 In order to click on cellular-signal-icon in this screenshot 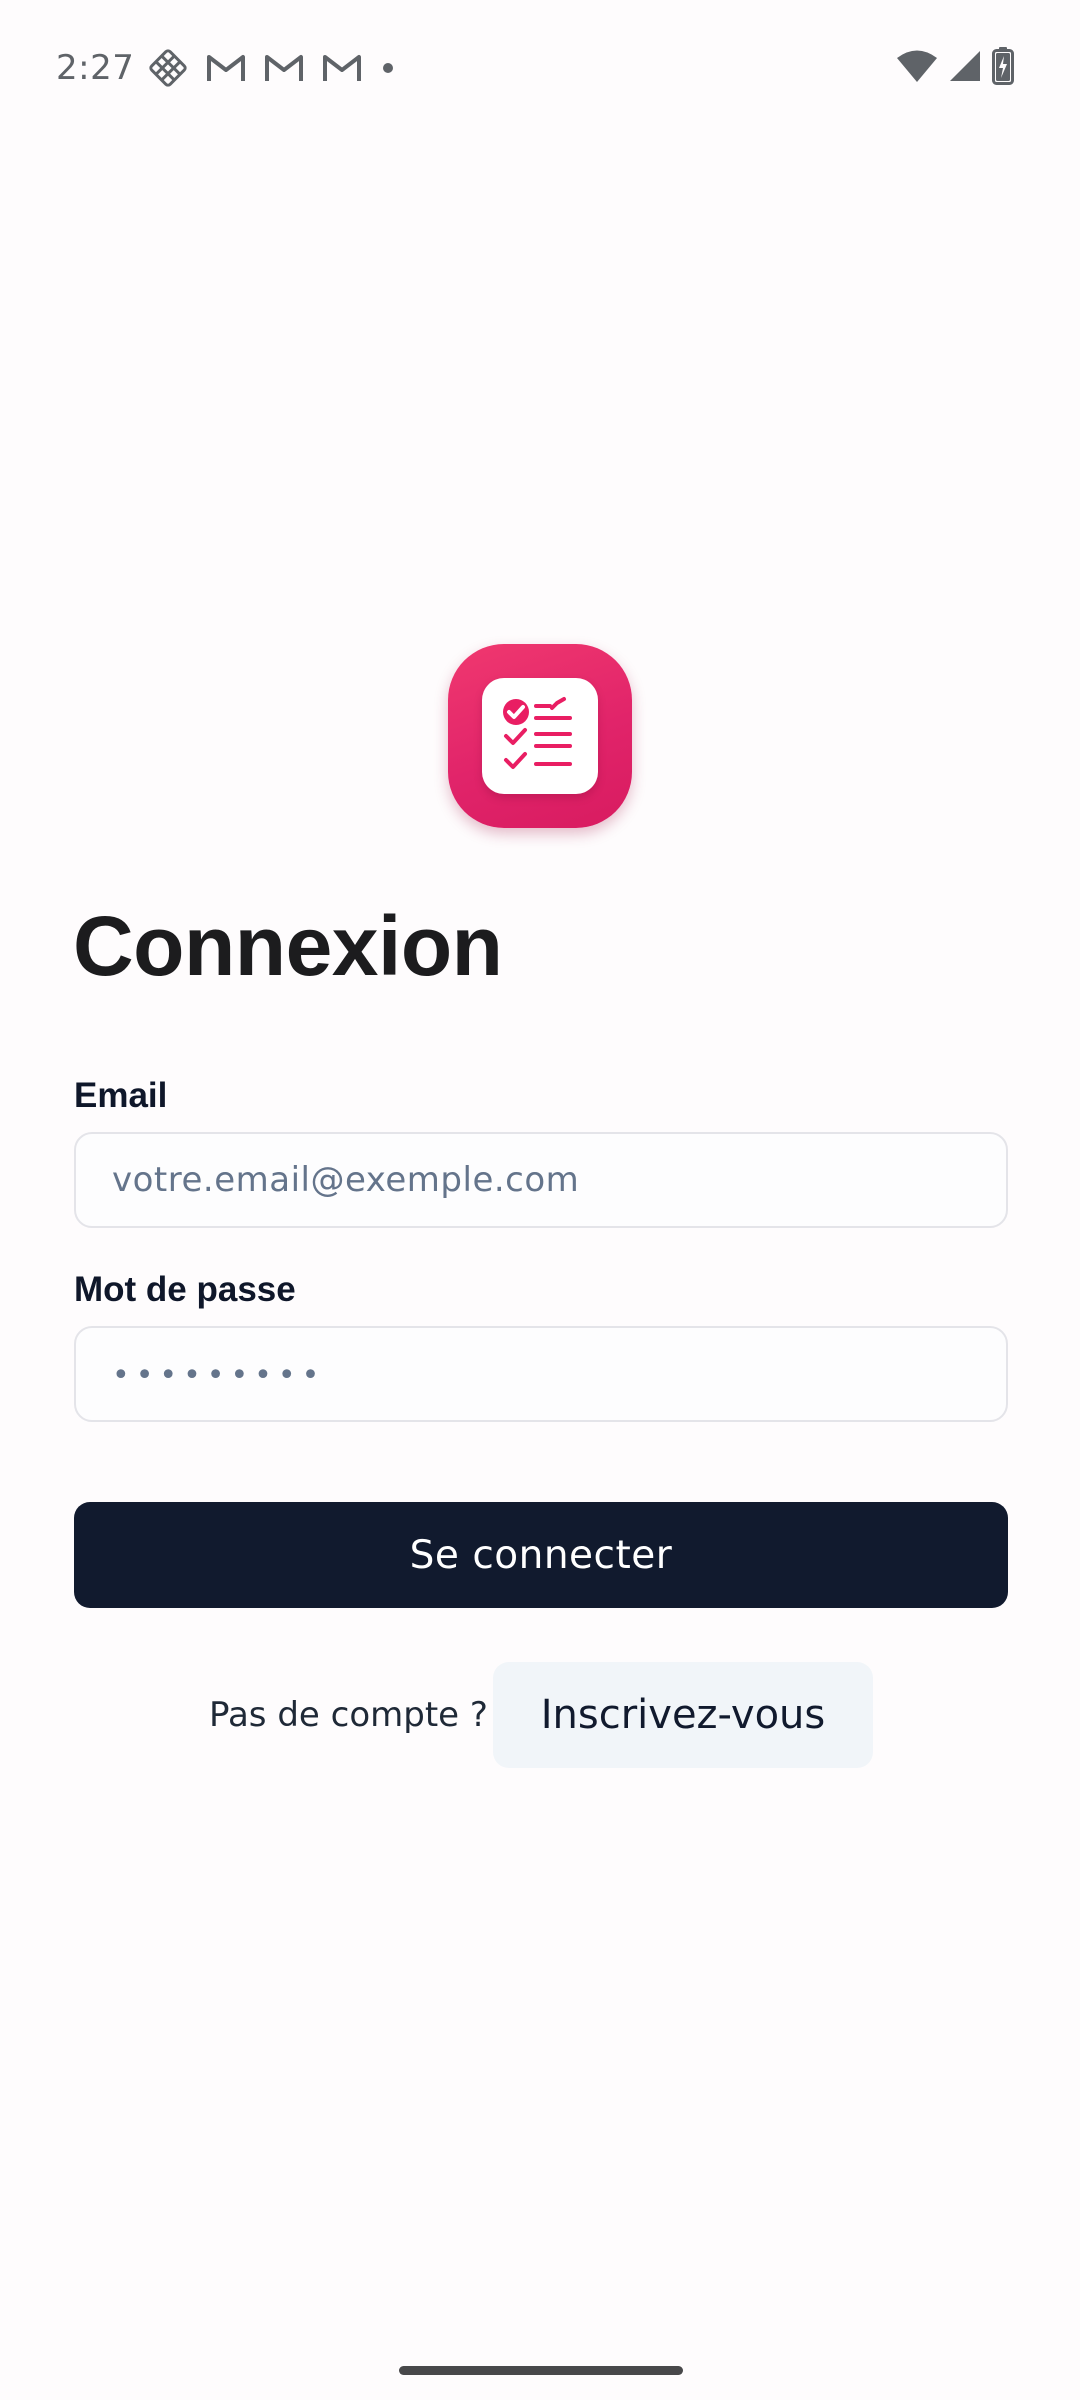, I will do `click(965, 68)`.